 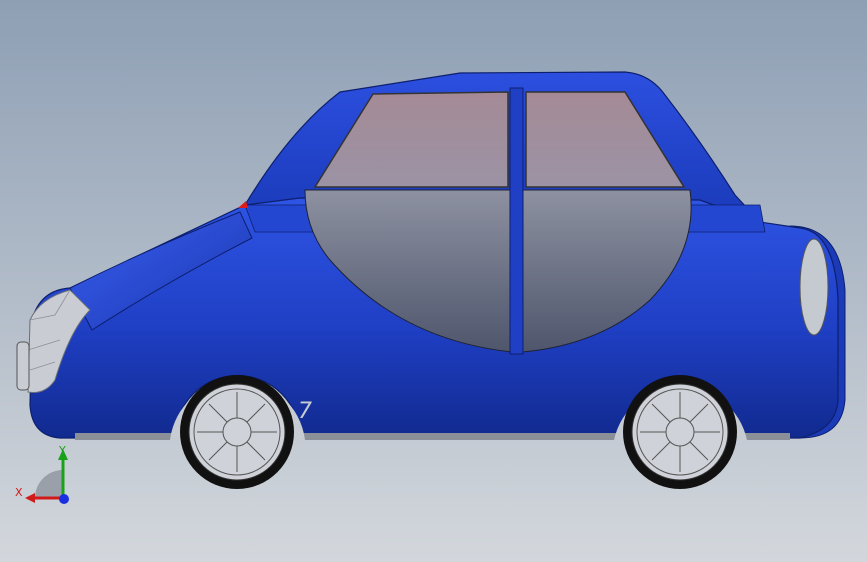 I want to click on rear-wheel, so click(x=680, y=432).